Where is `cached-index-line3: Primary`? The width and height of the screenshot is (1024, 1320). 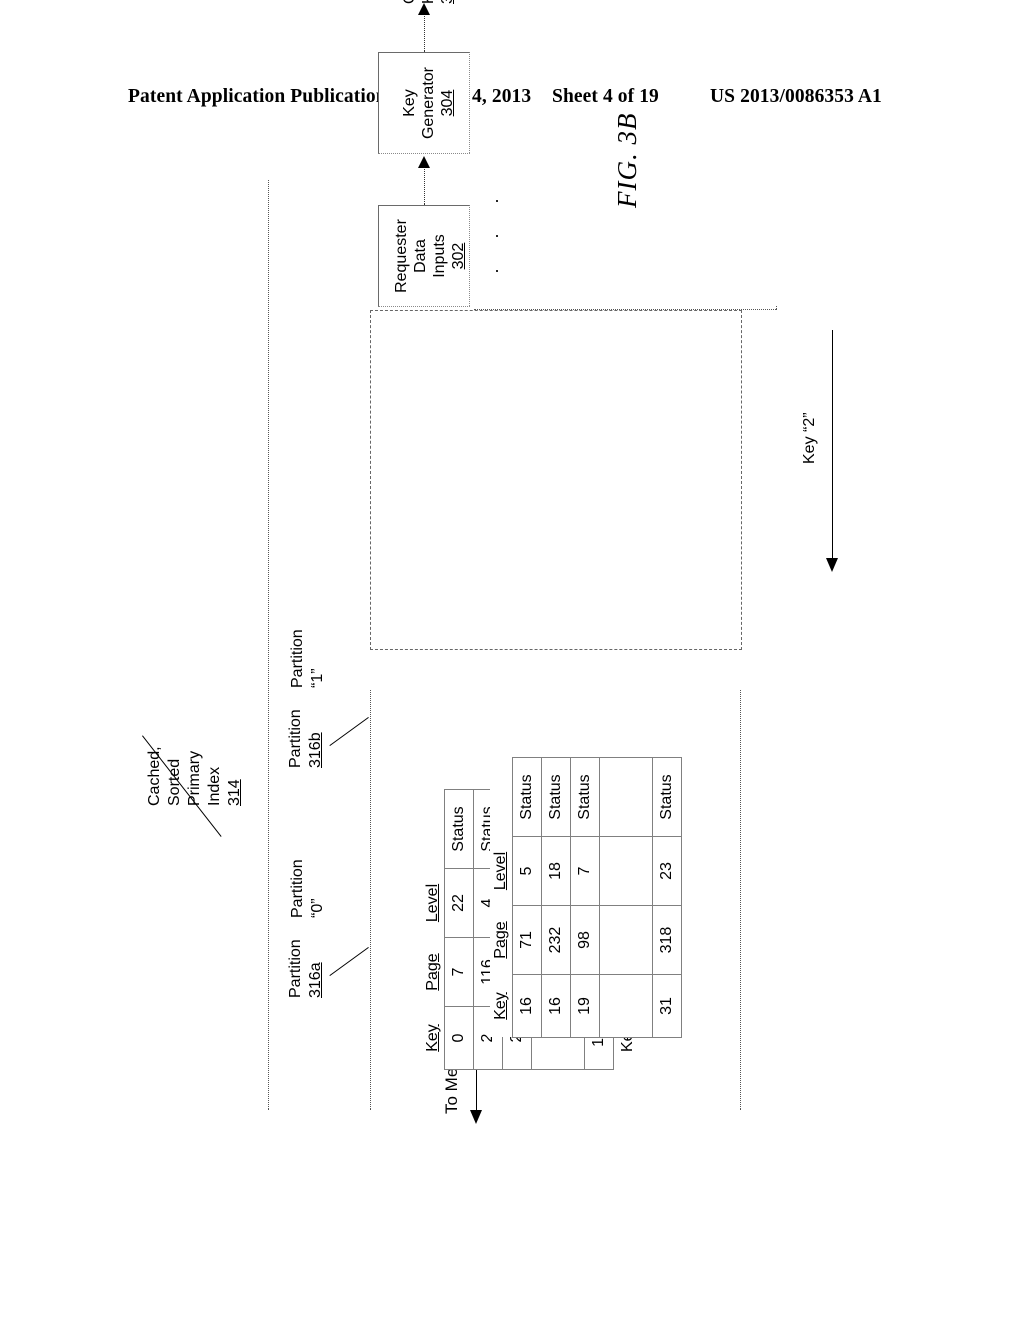
cached-index-line3: Primary is located at coordinates (194, 778).